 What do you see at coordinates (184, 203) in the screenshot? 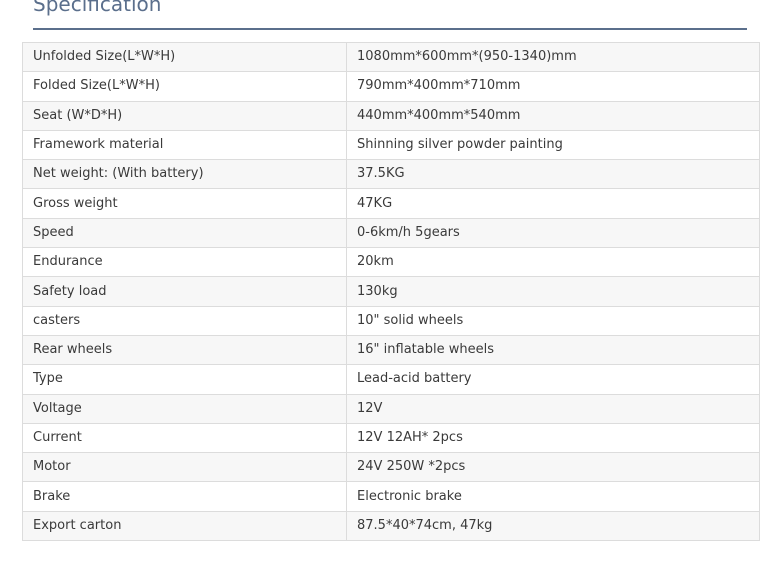
I see `spec-label: Gross weight` at bounding box center [184, 203].